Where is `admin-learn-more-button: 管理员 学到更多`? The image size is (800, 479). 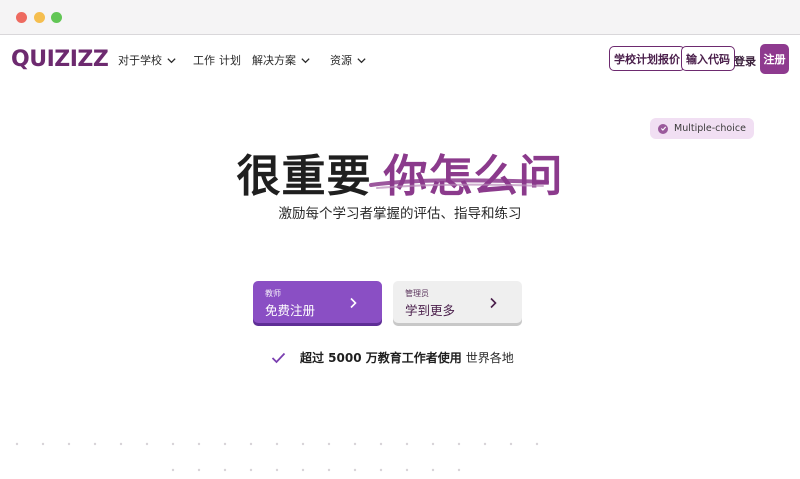 admin-learn-more-button: 管理员 学到更多 is located at coordinates (457, 302).